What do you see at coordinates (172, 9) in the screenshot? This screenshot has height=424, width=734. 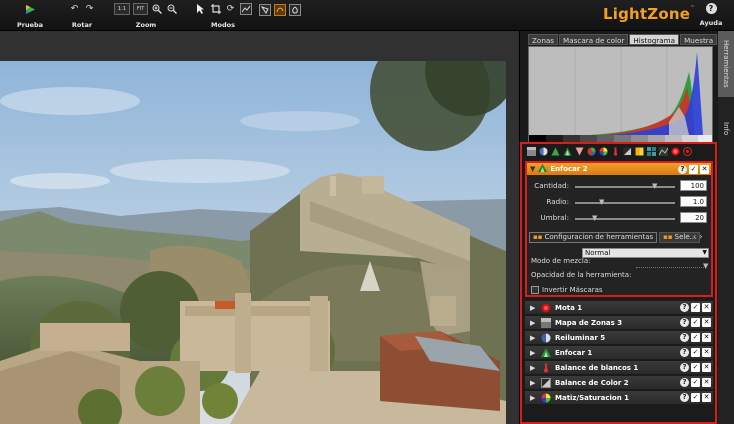 I see `zoom-out-icon` at bounding box center [172, 9].